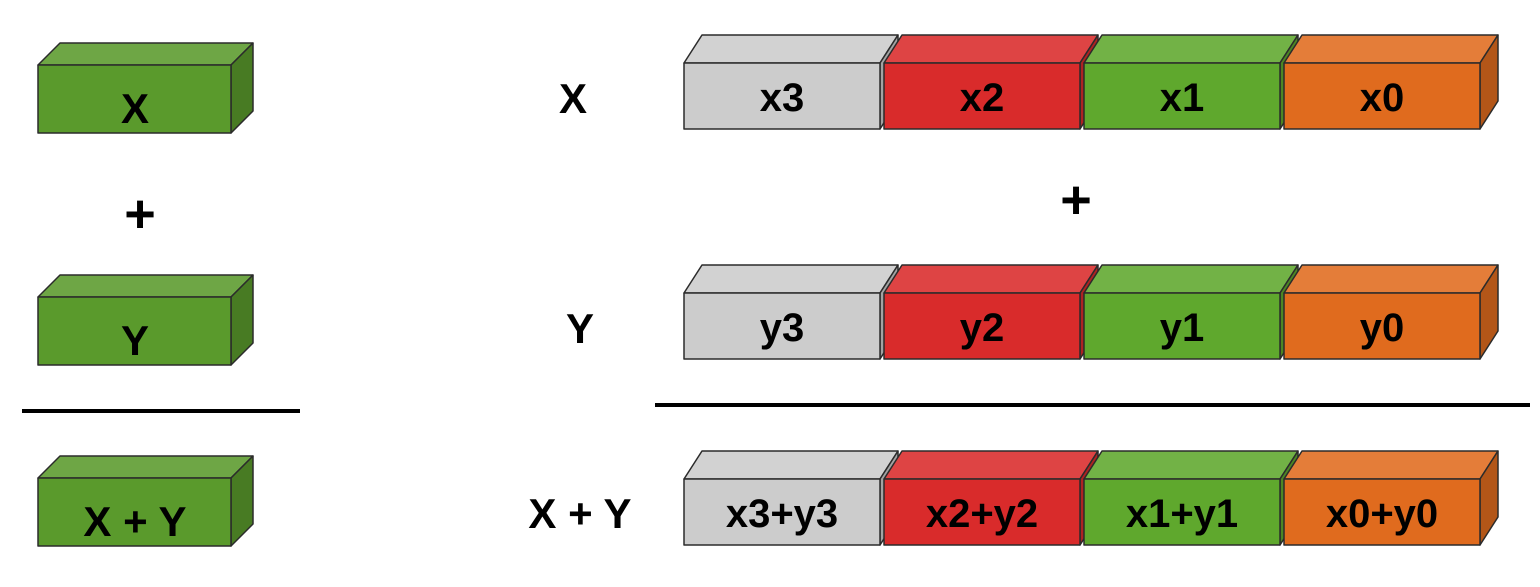 This screenshot has height=587, width=1540. Describe the element at coordinates (135, 340) in the screenshot. I see `scalar-block-y-label: Y` at that location.